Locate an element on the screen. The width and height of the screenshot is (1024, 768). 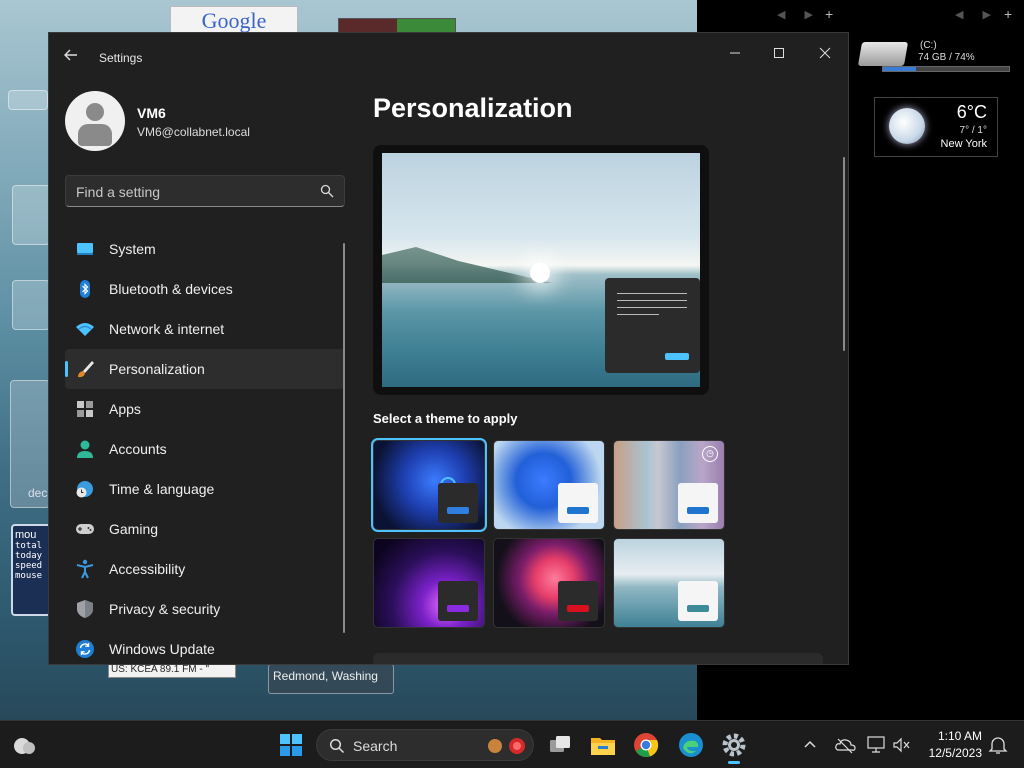
back-button is located at coordinates (71, 57).